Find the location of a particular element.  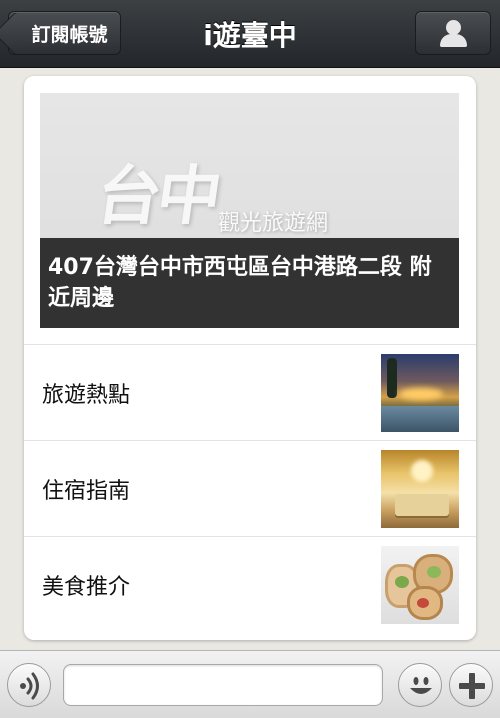

resort-pool-night-image is located at coordinates (420, 393).